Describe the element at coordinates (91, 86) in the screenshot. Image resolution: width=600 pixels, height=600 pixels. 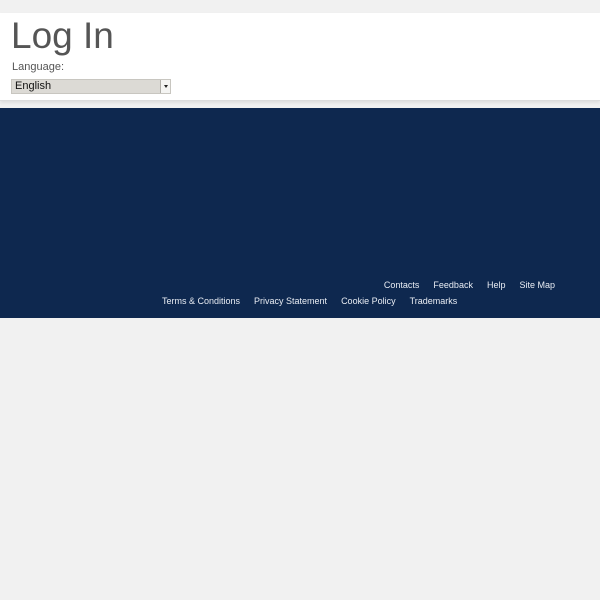
I see `language-select: English` at that location.